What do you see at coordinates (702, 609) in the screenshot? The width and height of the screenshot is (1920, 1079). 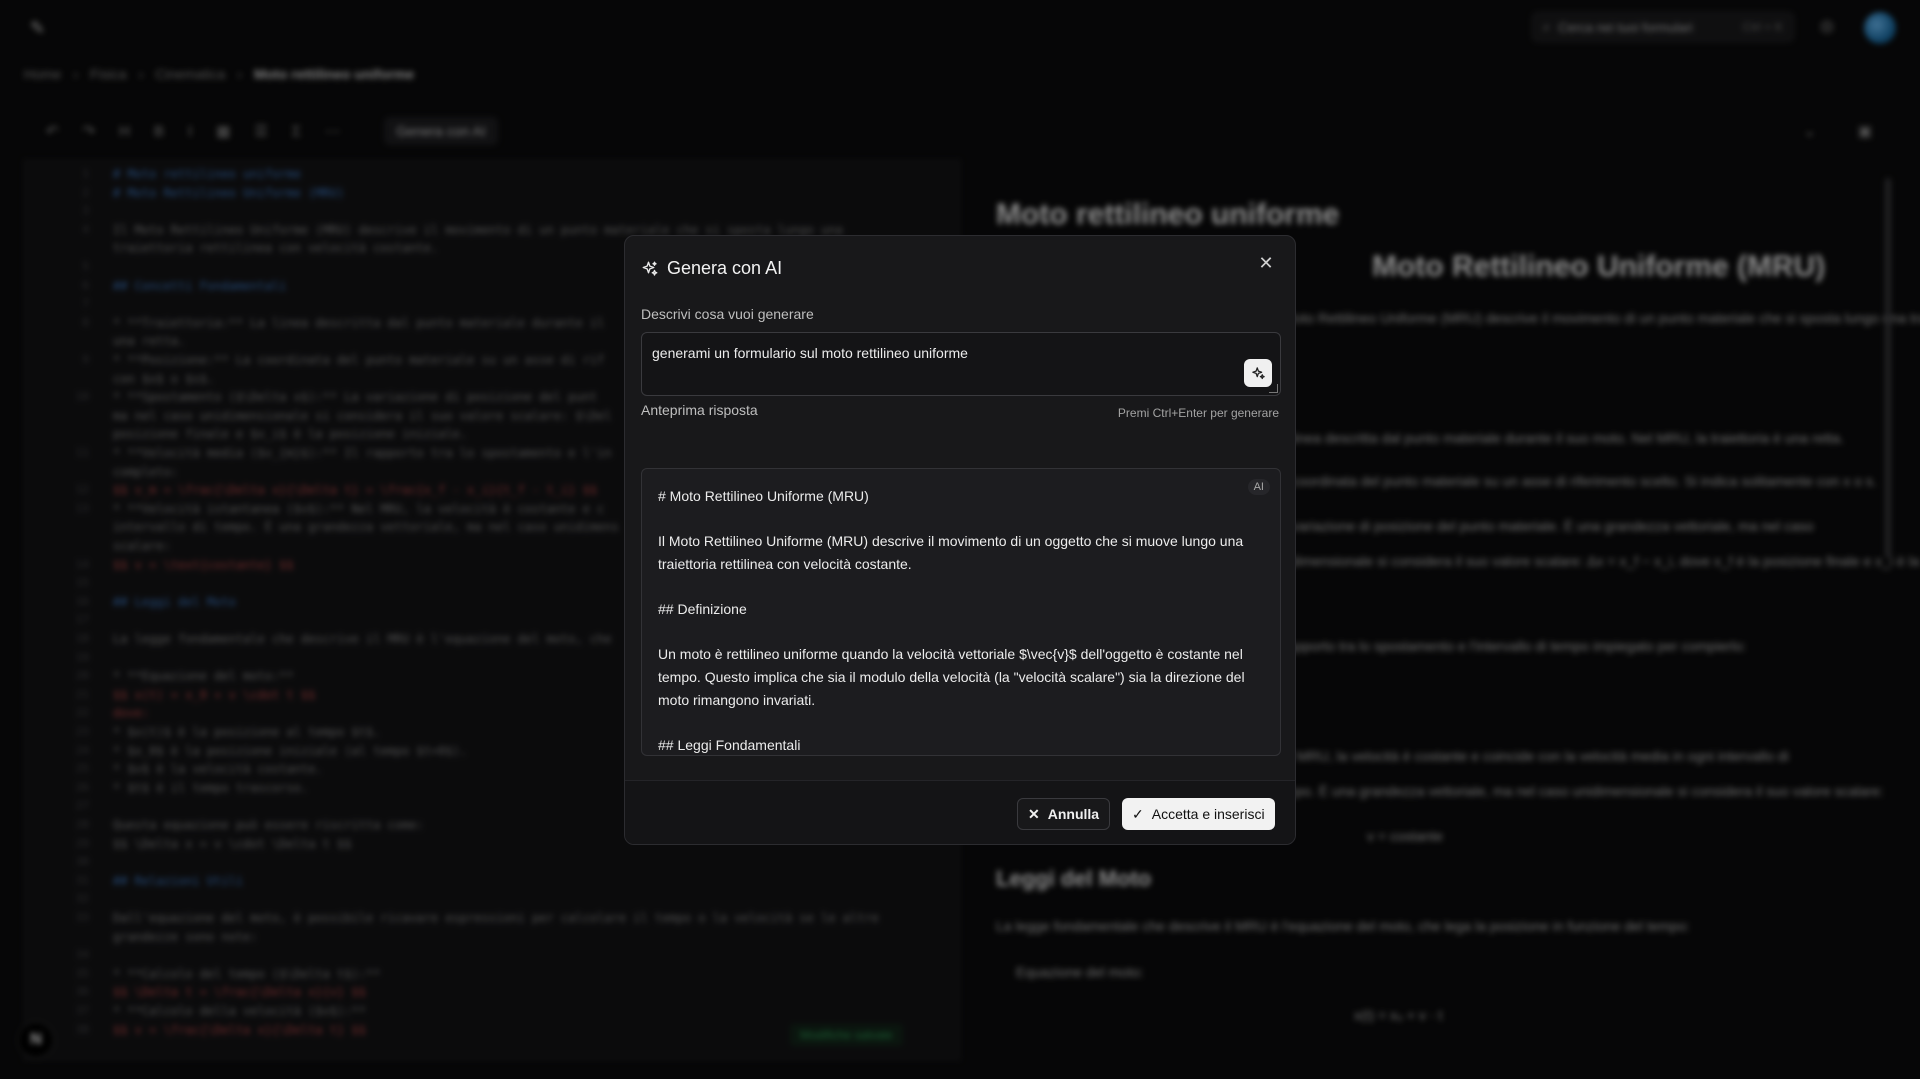 I see `response-line: ## Definizione` at bounding box center [702, 609].